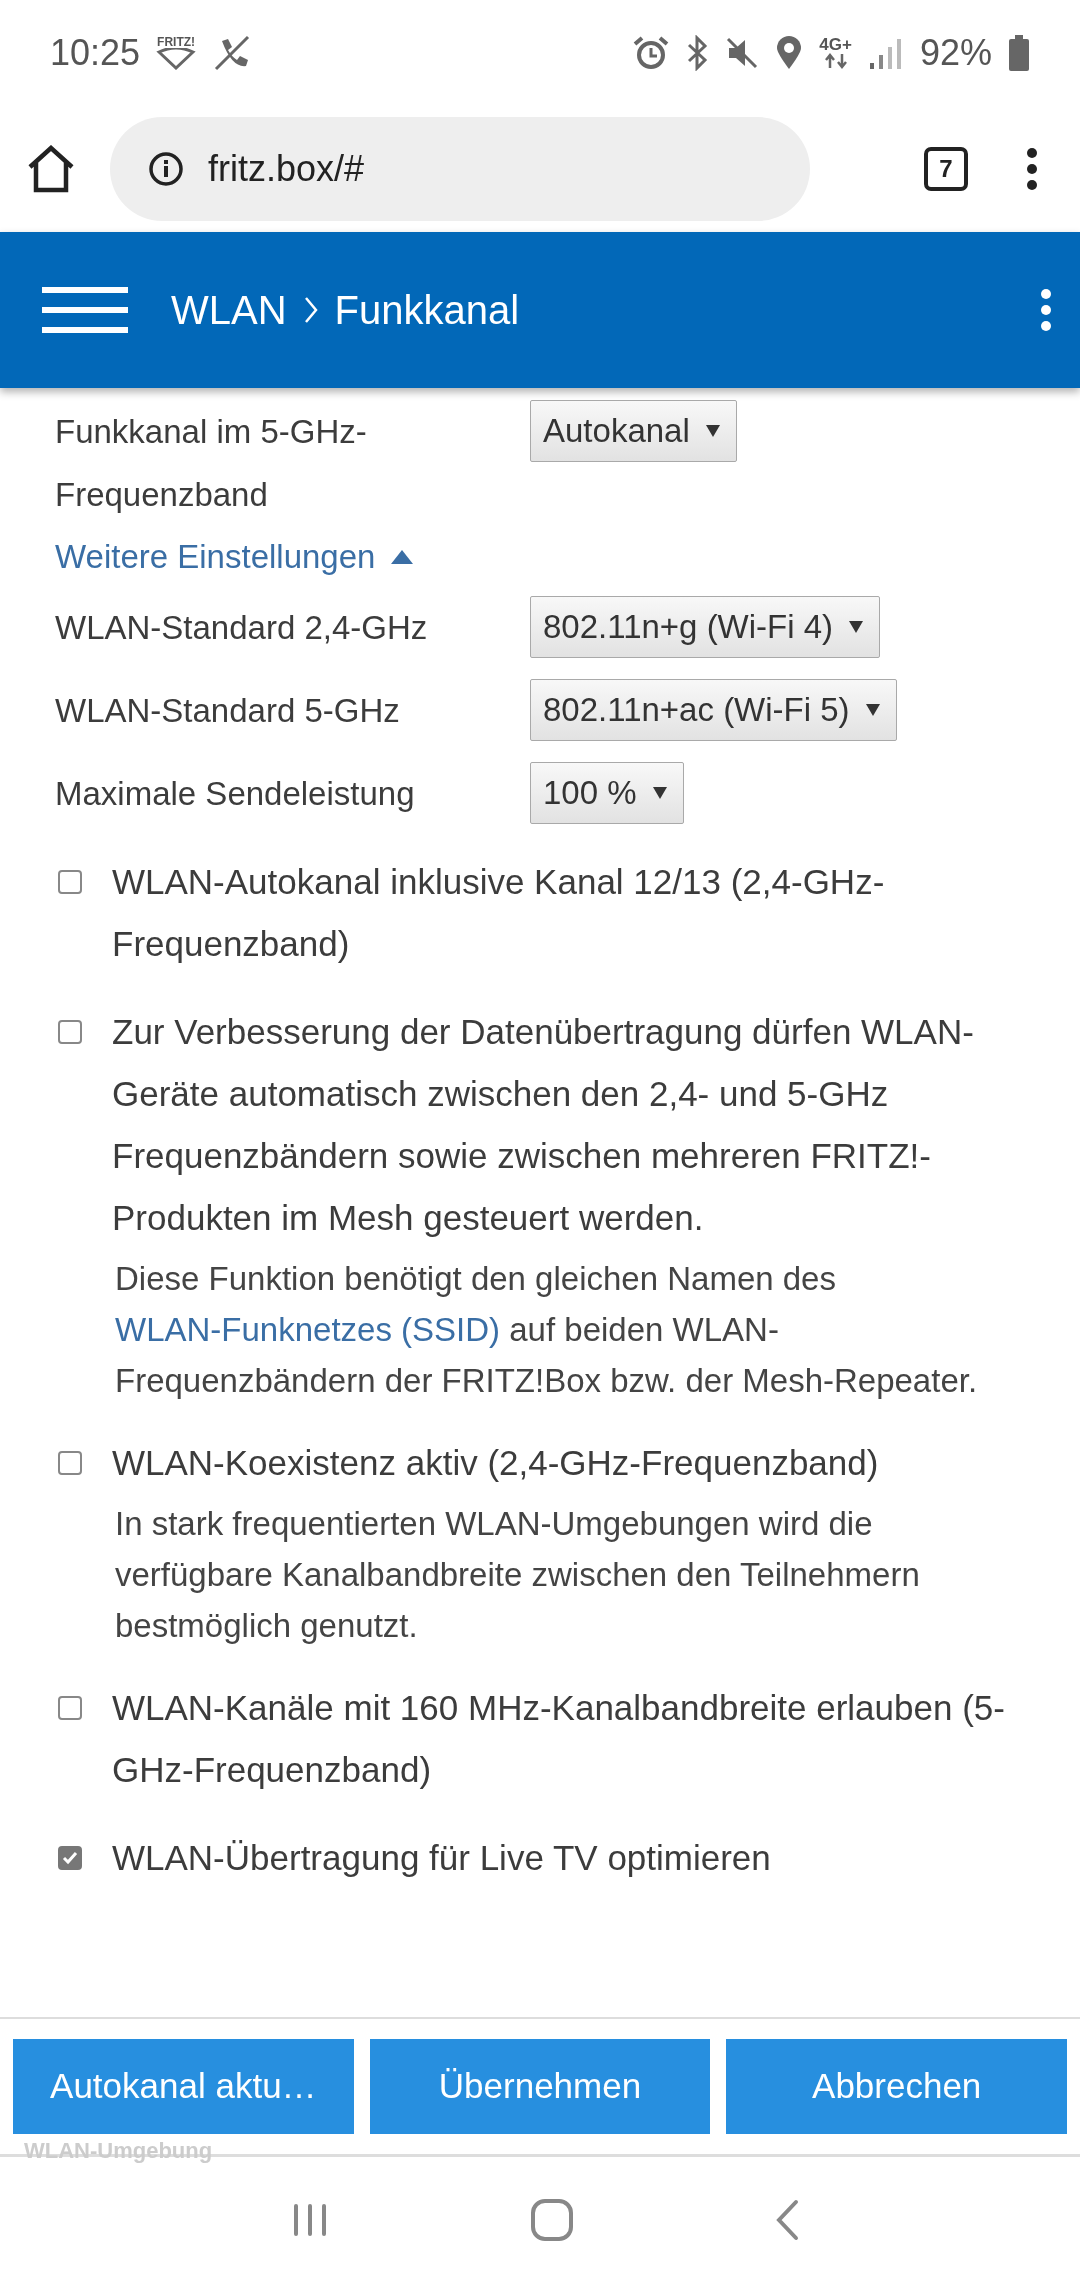 This screenshot has height=2280, width=1080. Describe the element at coordinates (651, 52) in the screenshot. I see `alarm-icon` at that location.